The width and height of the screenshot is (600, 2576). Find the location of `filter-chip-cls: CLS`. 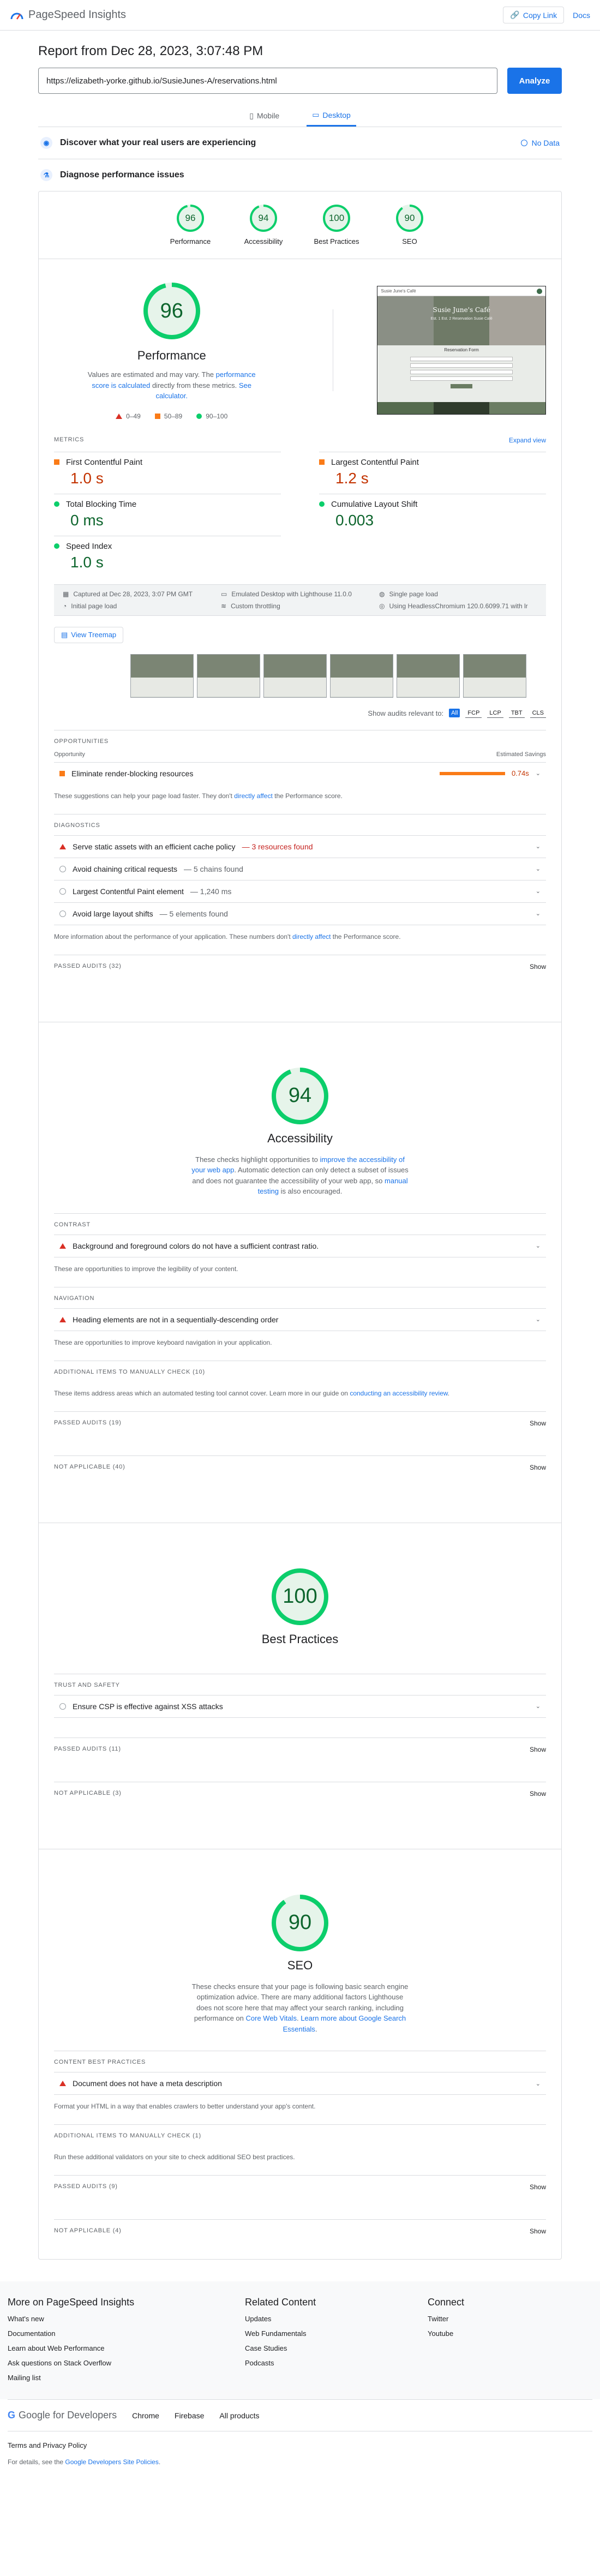

filter-chip-cls: CLS is located at coordinates (538, 713).